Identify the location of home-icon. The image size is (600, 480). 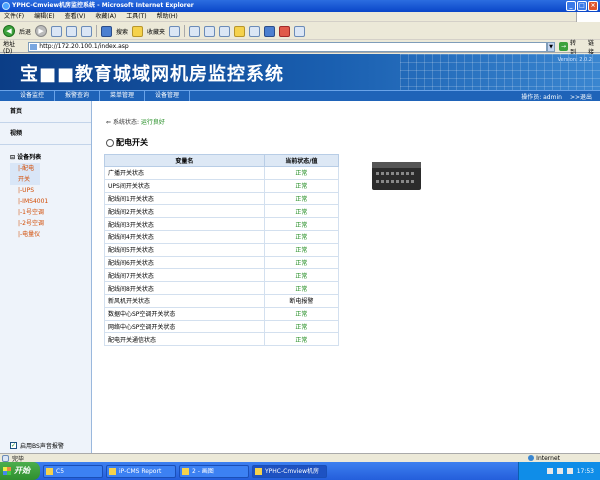
(87, 31).